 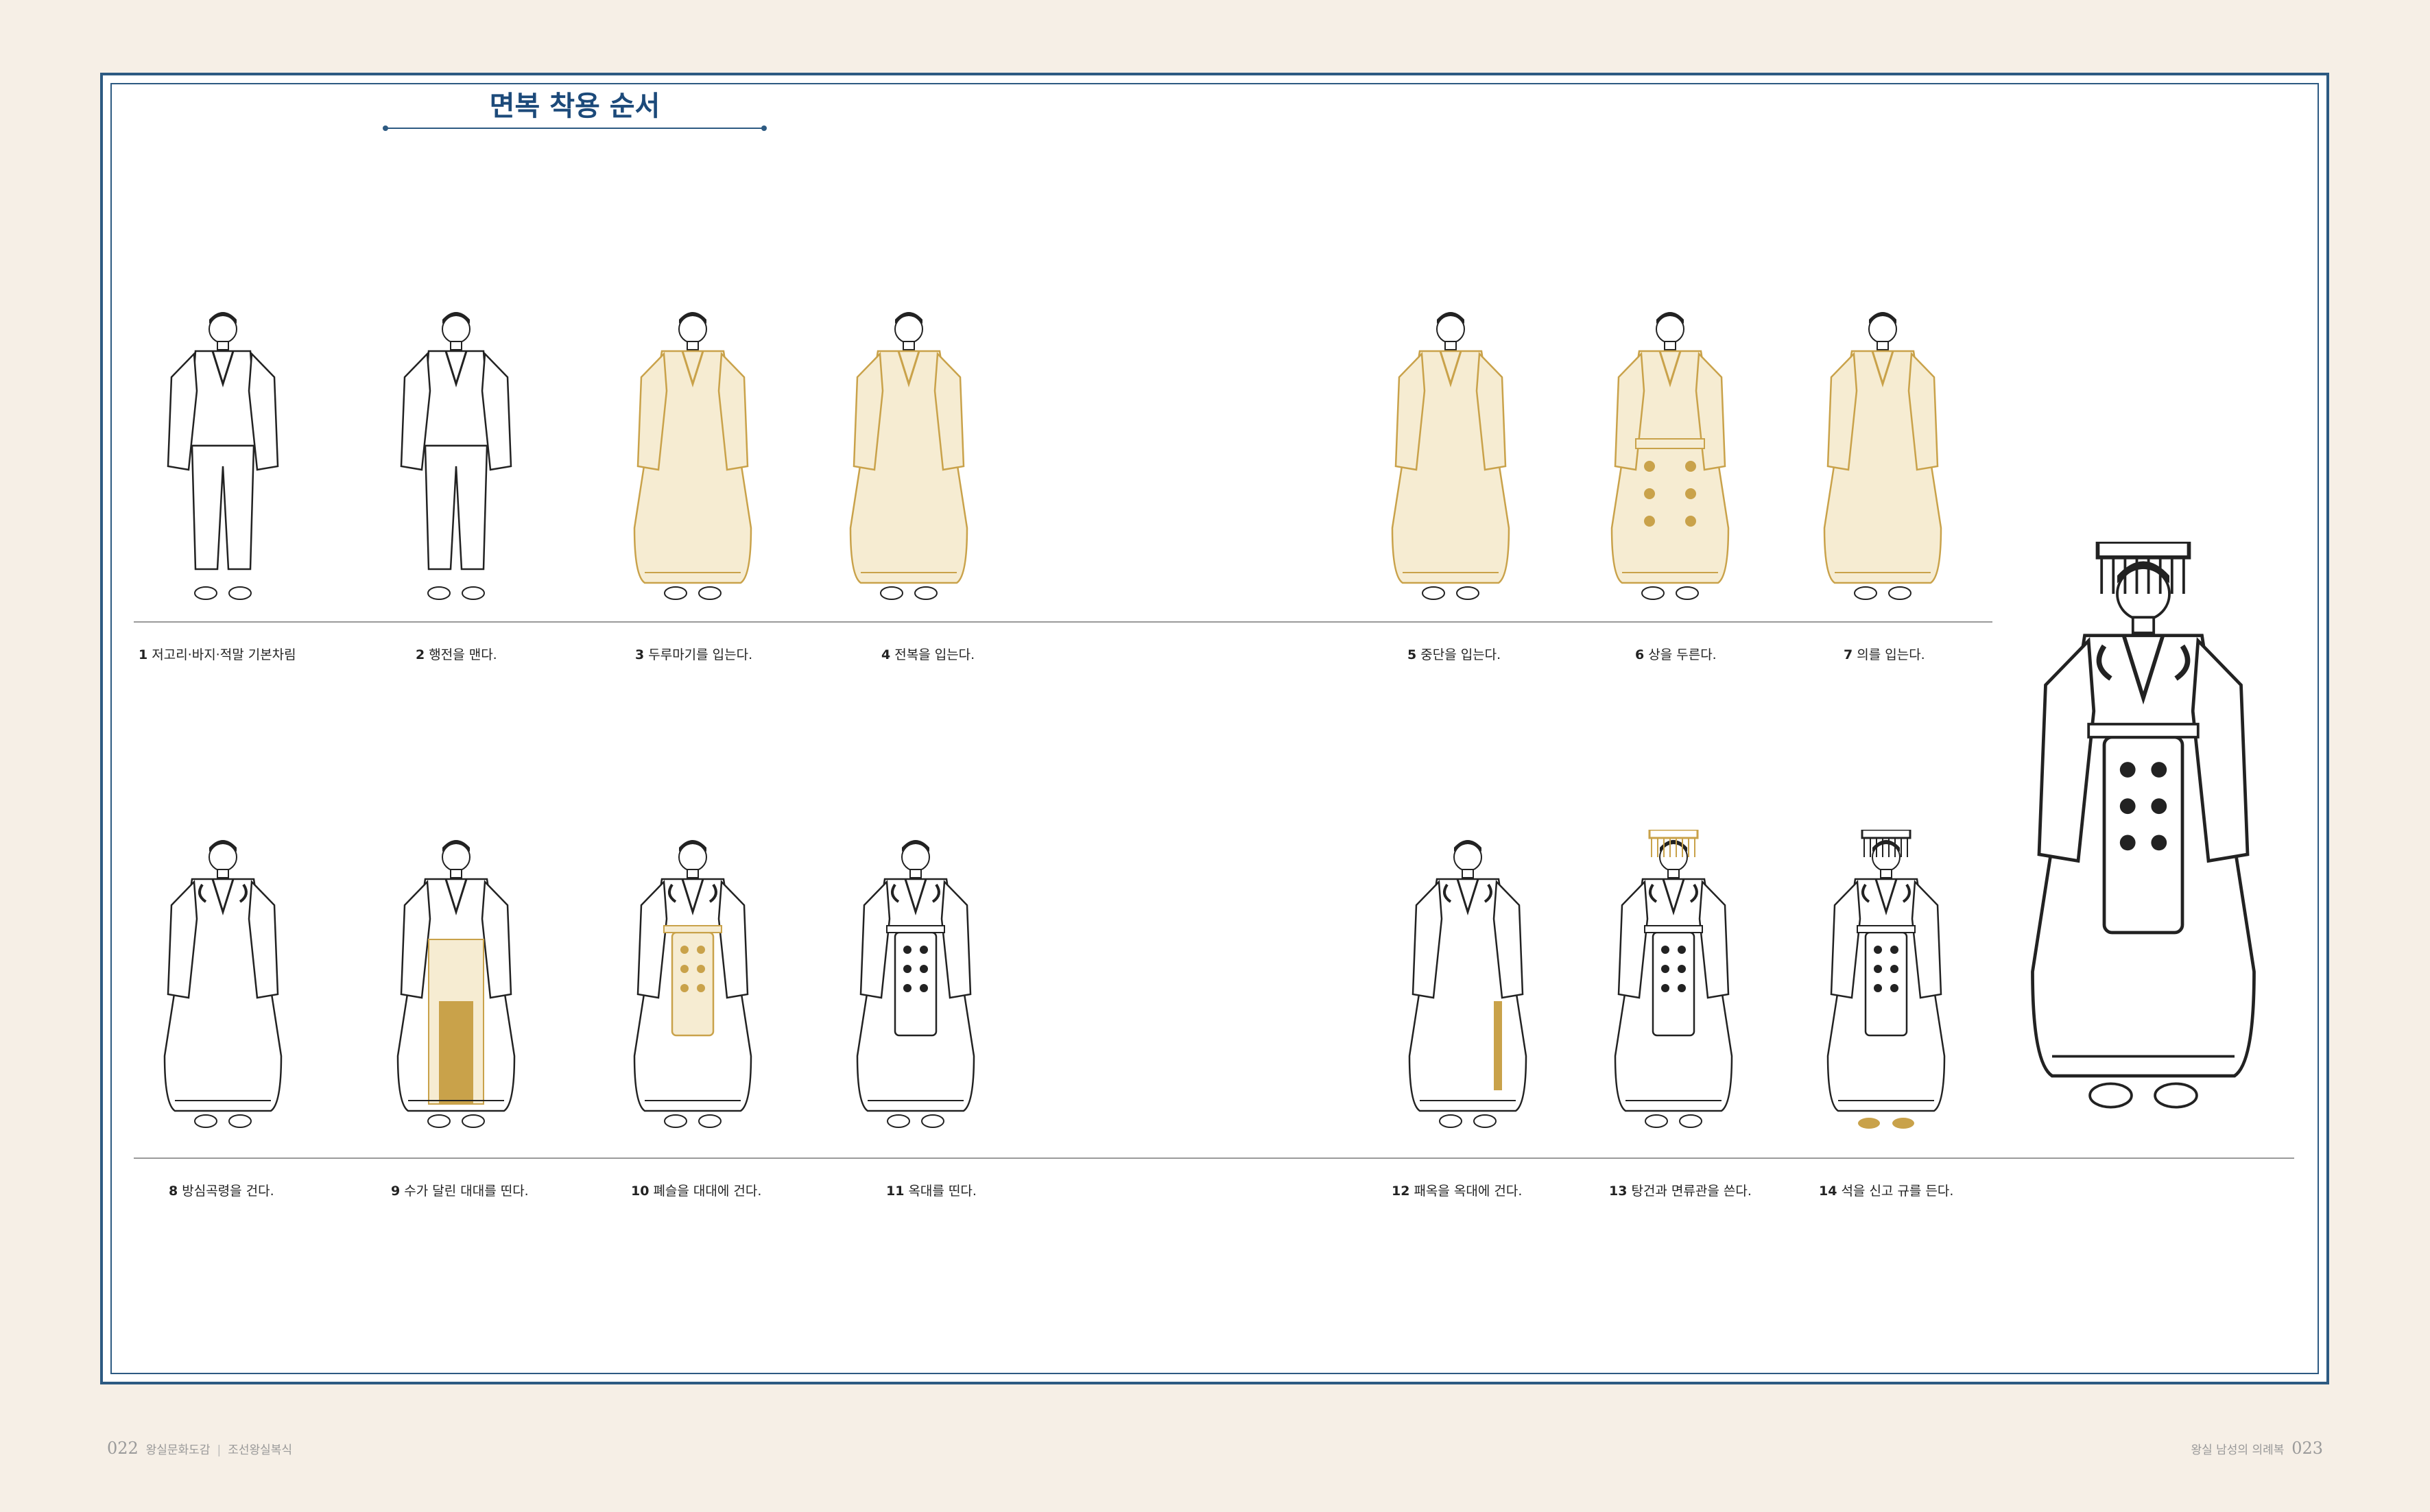 I want to click on page-title: 면복 착용 순서, so click(x=574, y=106).